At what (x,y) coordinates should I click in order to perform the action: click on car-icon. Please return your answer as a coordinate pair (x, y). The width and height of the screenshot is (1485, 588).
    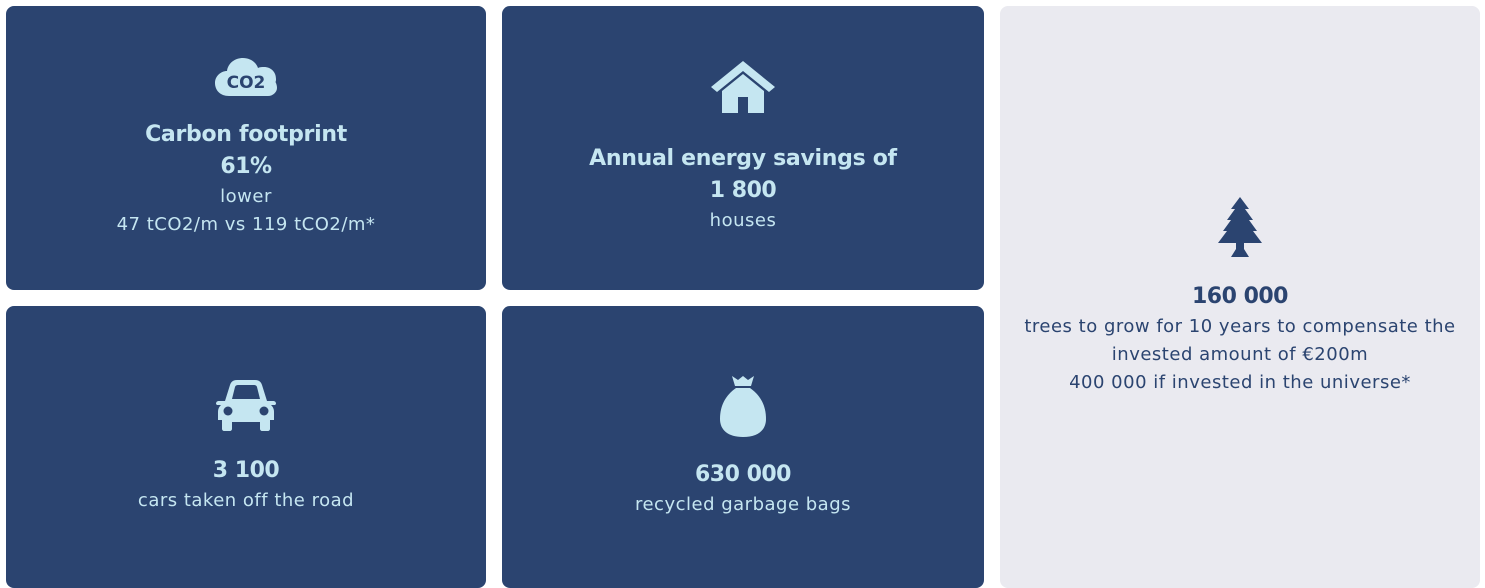
    Looking at the image, I should click on (246, 405).